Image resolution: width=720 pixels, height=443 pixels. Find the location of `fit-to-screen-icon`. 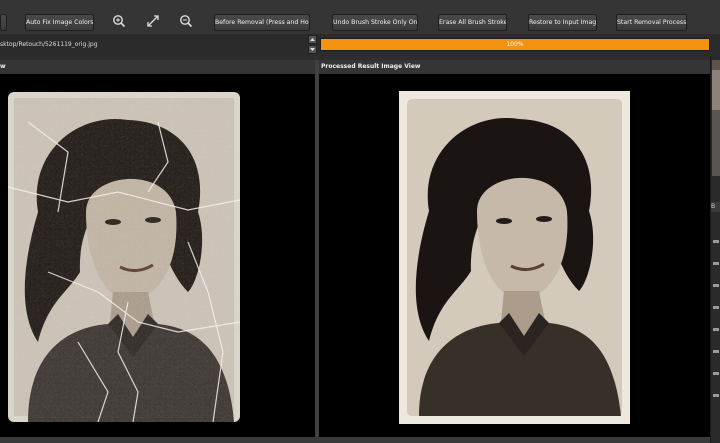

fit-to-screen-icon is located at coordinates (153, 21).